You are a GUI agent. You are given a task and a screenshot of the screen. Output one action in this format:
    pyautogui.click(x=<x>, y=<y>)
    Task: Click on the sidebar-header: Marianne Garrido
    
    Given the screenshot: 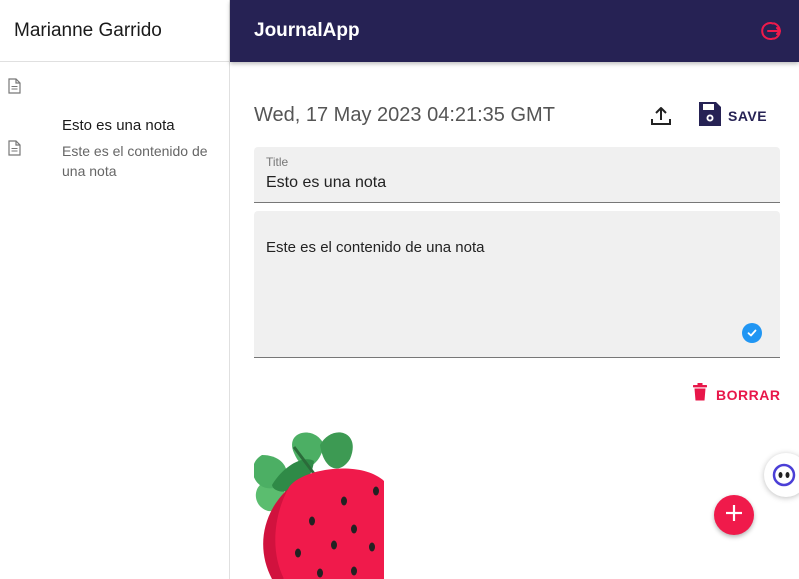 What is the action you would take?
    pyautogui.click(x=114, y=31)
    